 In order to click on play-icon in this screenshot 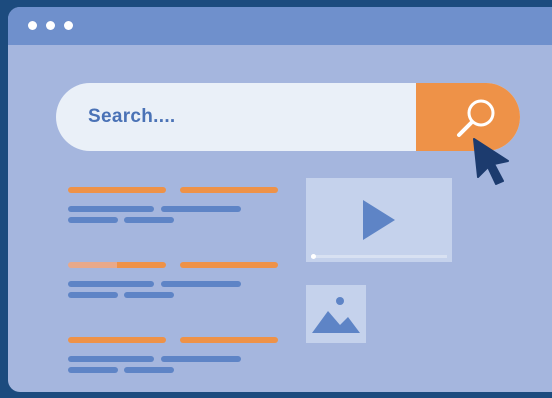, I will do `click(379, 220)`.